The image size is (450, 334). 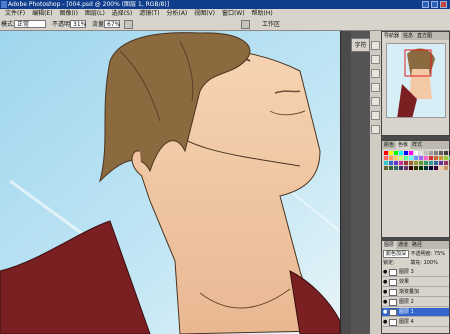 What do you see at coordinates (415, 292) in the screenshot?
I see `layer-row: ● 渐变叠加` at bounding box center [415, 292].